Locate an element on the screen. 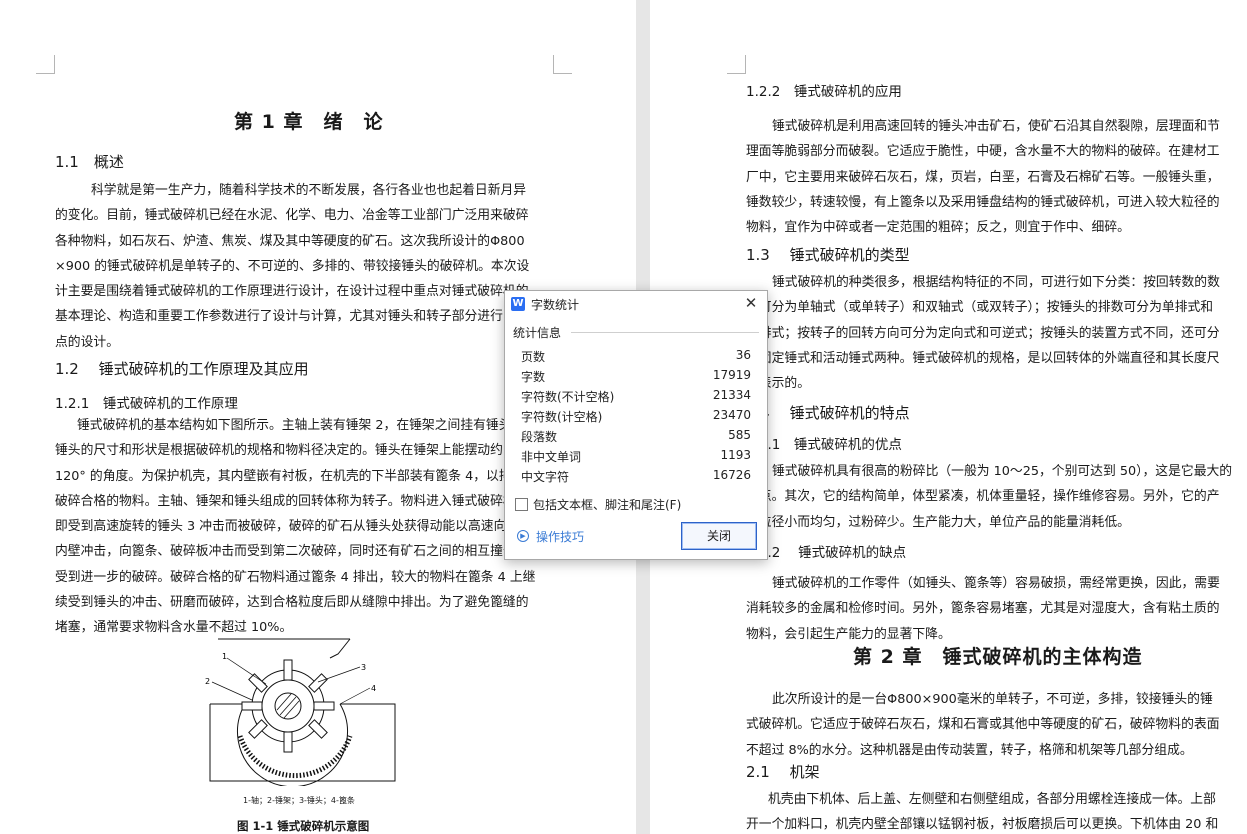 This screenshot has height=834, width=1247. section-heading: 2.1 机架 is located at coordinates (783, 772).